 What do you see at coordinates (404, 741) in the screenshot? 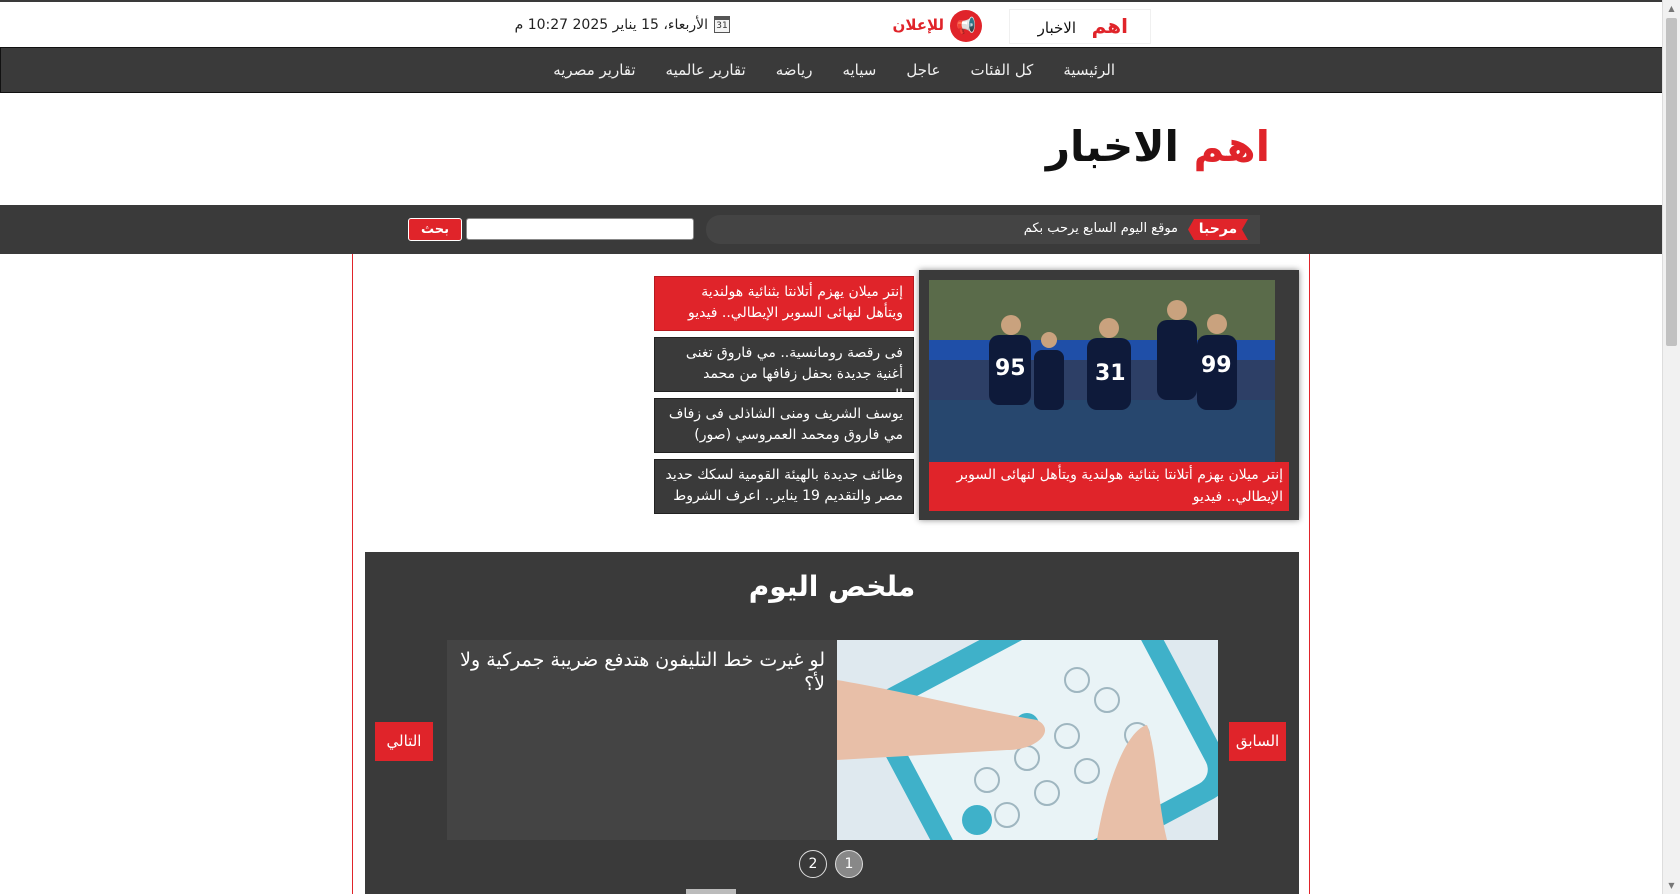
I see `next-button: التالي` at bounding box center [404, 741].